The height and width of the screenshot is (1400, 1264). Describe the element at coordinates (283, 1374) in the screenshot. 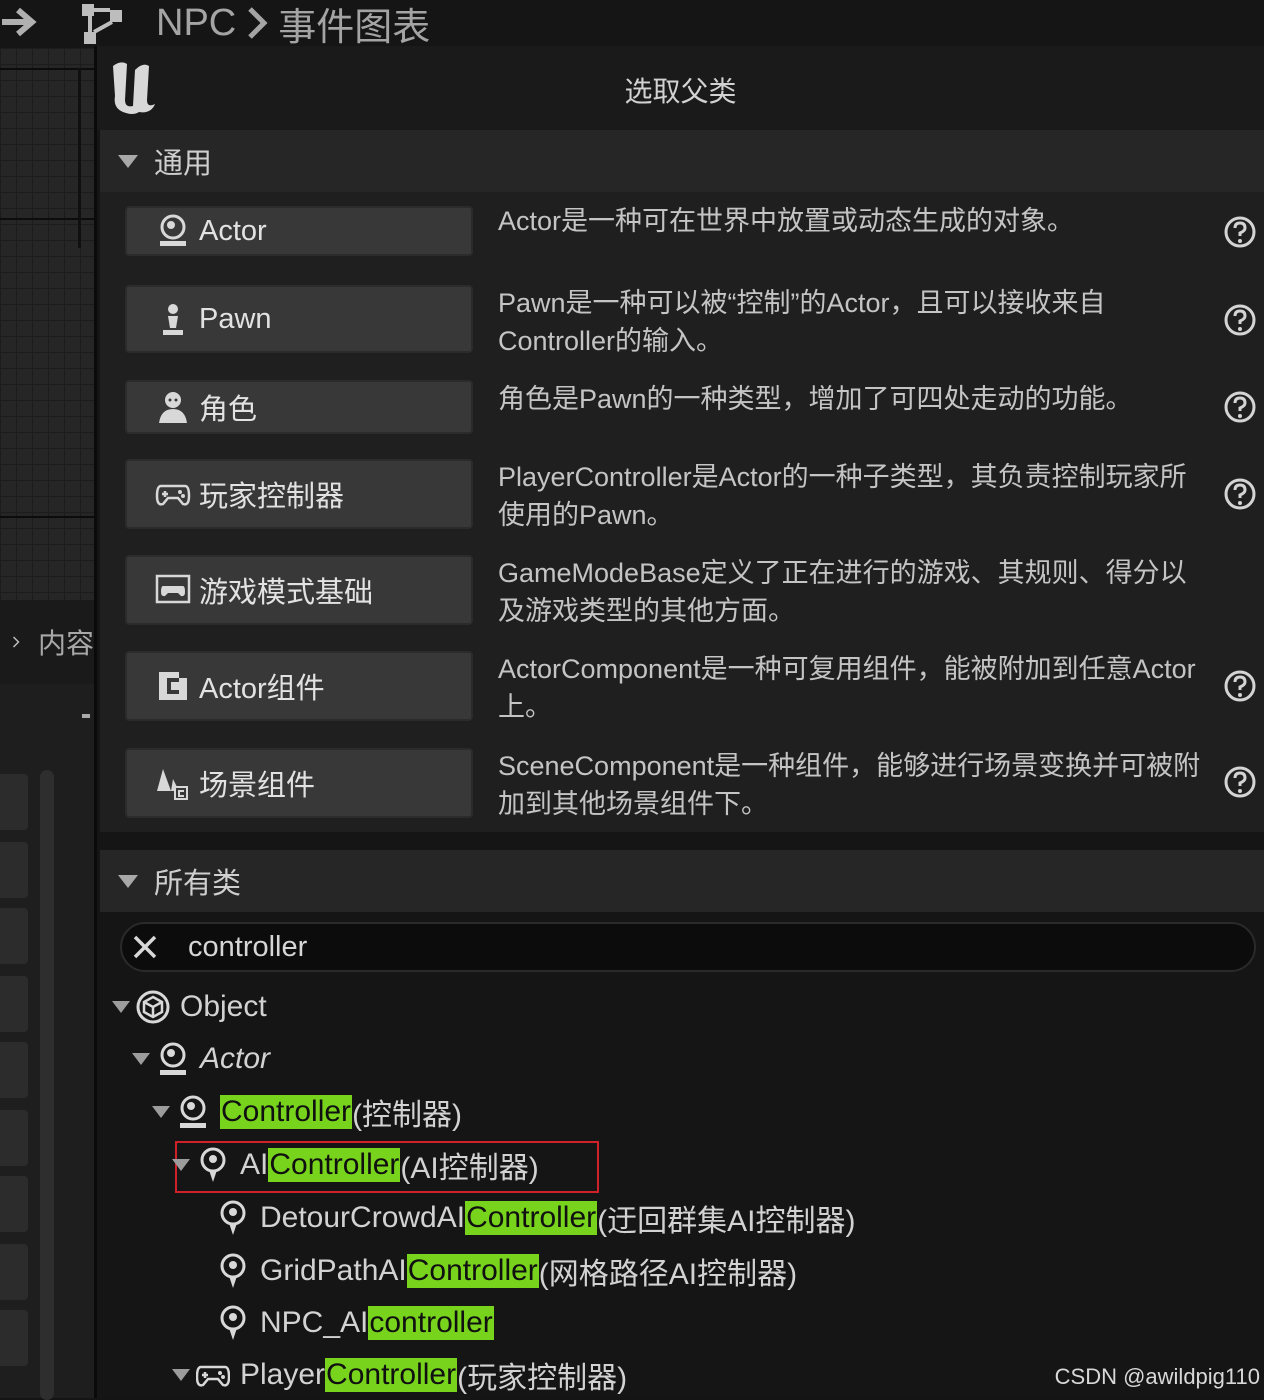

I see `tree-item-prefix: Player` at that location.